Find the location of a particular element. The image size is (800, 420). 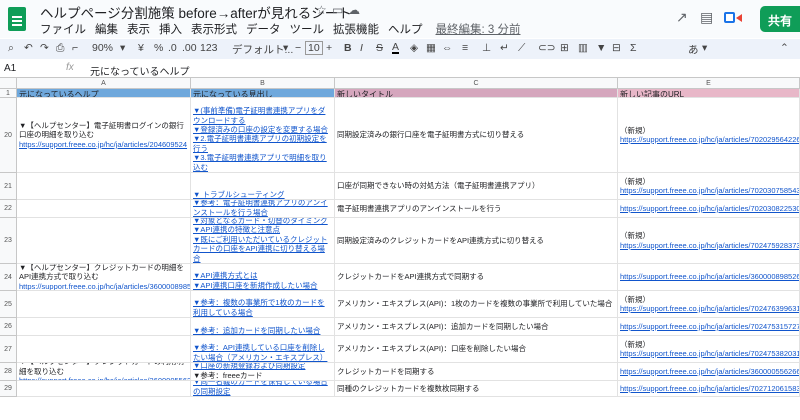

menu-data: データ is located at coordinates (263, 30).